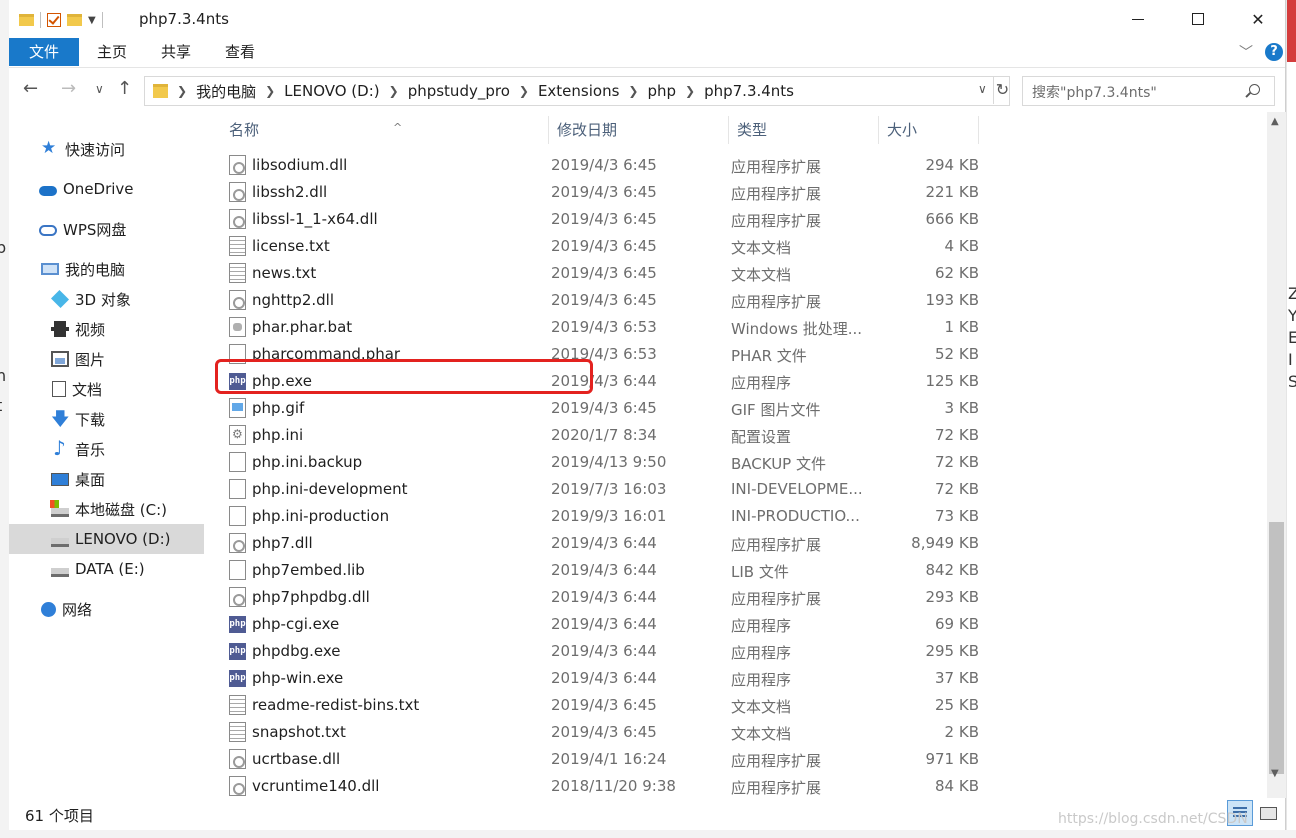  Describe the element at coordinates (385, 130) in the screenshot. I see `column-header-name: 名称 ^` at that location.